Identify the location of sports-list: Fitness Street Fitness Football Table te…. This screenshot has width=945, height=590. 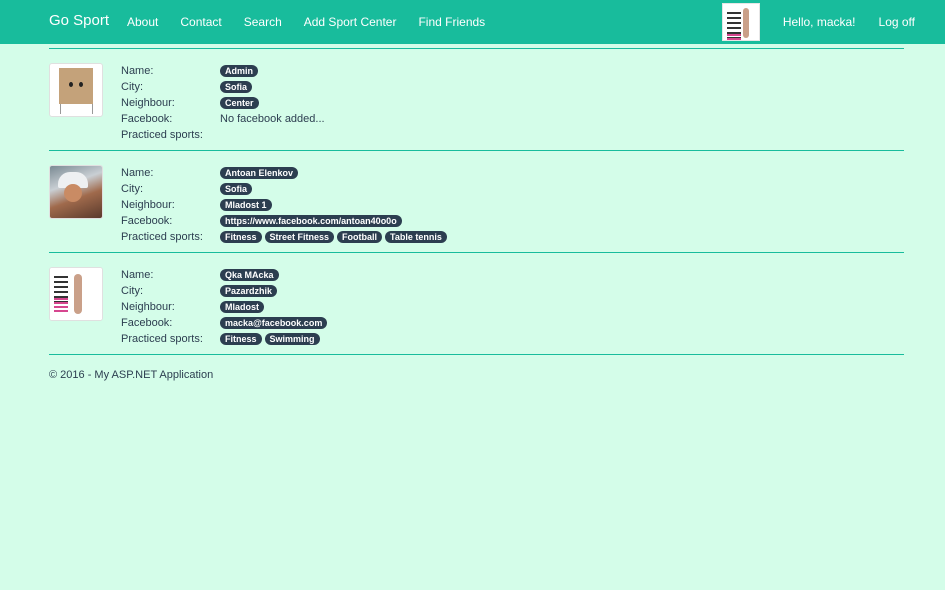
(335, 237).